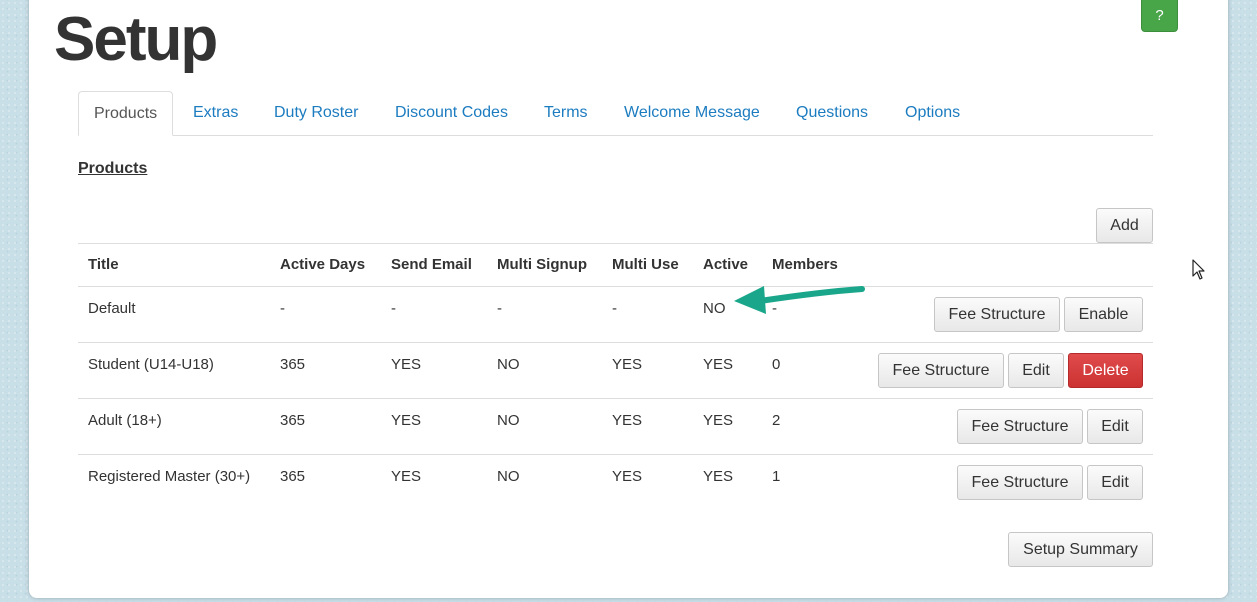 The image size is (1257, 602). Describe the element at coordinates (215, 113) in the screenshot. I see `tab-extras: Extras` at that location.